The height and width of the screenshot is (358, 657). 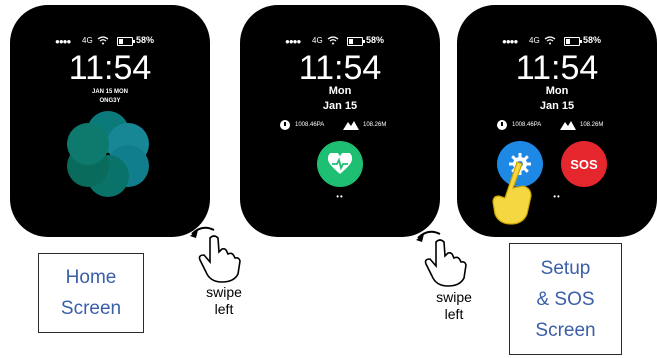 I want to click on sos-button: SOS, so click(x=584, y=164).